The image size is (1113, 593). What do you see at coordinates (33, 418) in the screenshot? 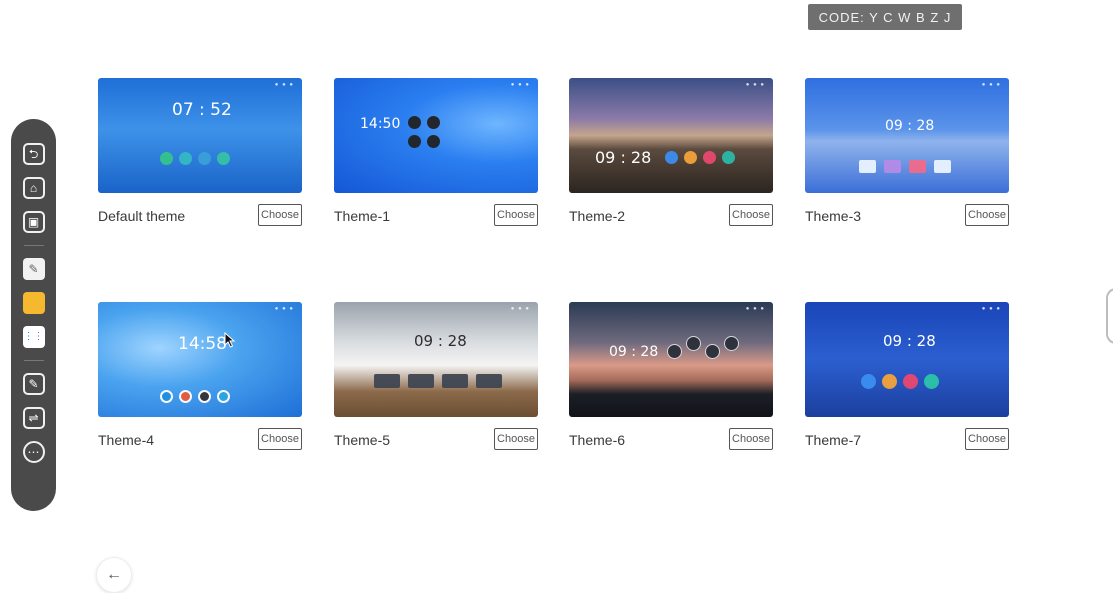
I see `settings-sliders-icon: ⇌` at bounding box center [33, 418].